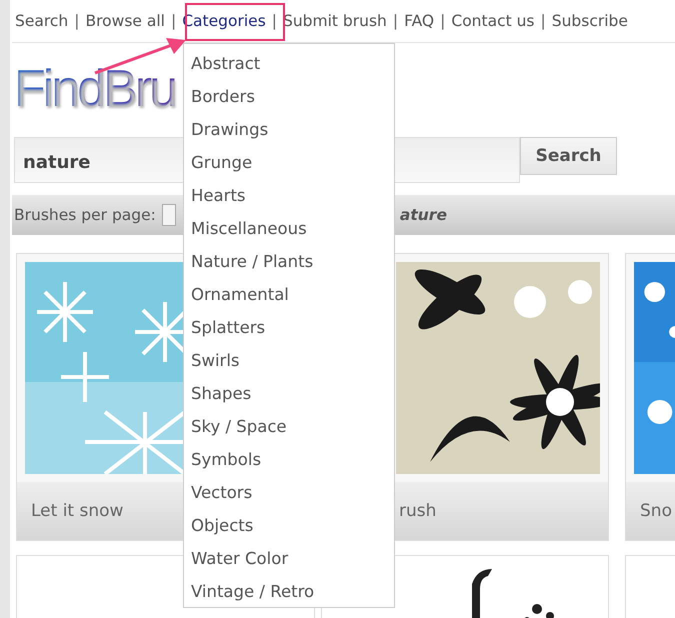  I want to click on search-query: ature, so click(423, 215).